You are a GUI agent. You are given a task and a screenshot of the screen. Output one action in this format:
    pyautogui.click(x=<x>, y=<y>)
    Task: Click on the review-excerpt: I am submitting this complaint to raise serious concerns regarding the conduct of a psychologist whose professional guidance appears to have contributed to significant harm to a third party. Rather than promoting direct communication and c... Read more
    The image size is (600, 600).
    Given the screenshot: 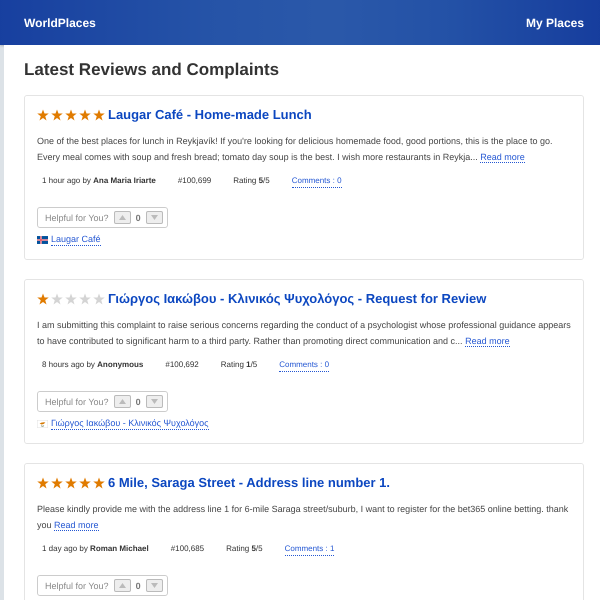 What is the action you would take?
    pyautogui.click(x=304, y=334)
    